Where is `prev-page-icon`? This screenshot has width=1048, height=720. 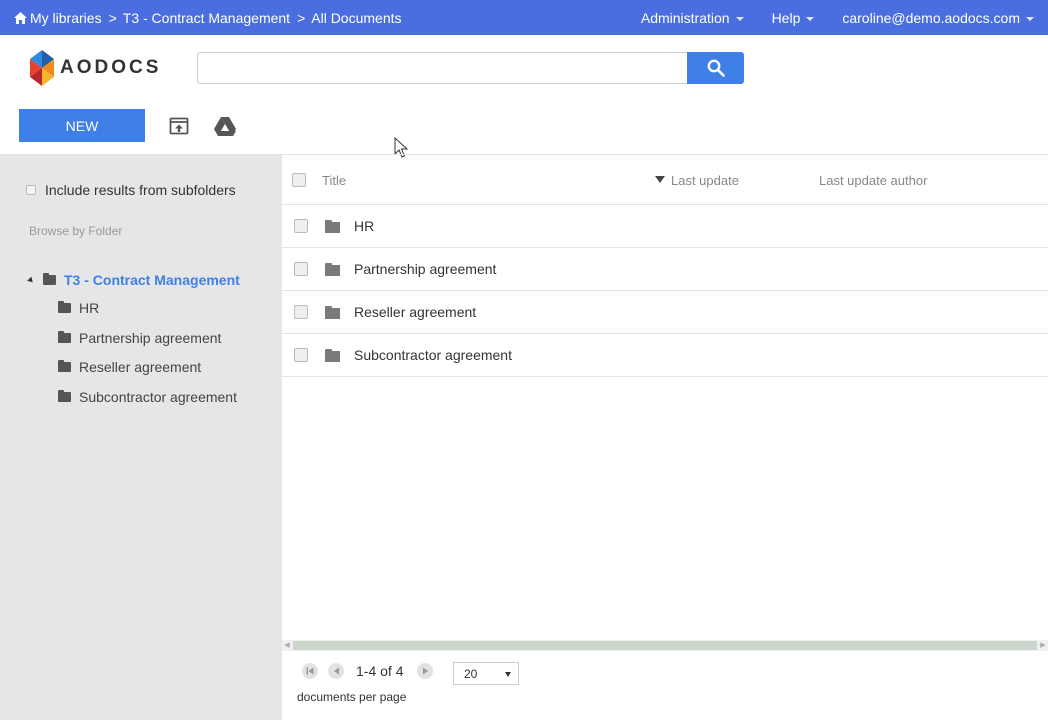
prev-page-icon is located at coordinates (336, 671).